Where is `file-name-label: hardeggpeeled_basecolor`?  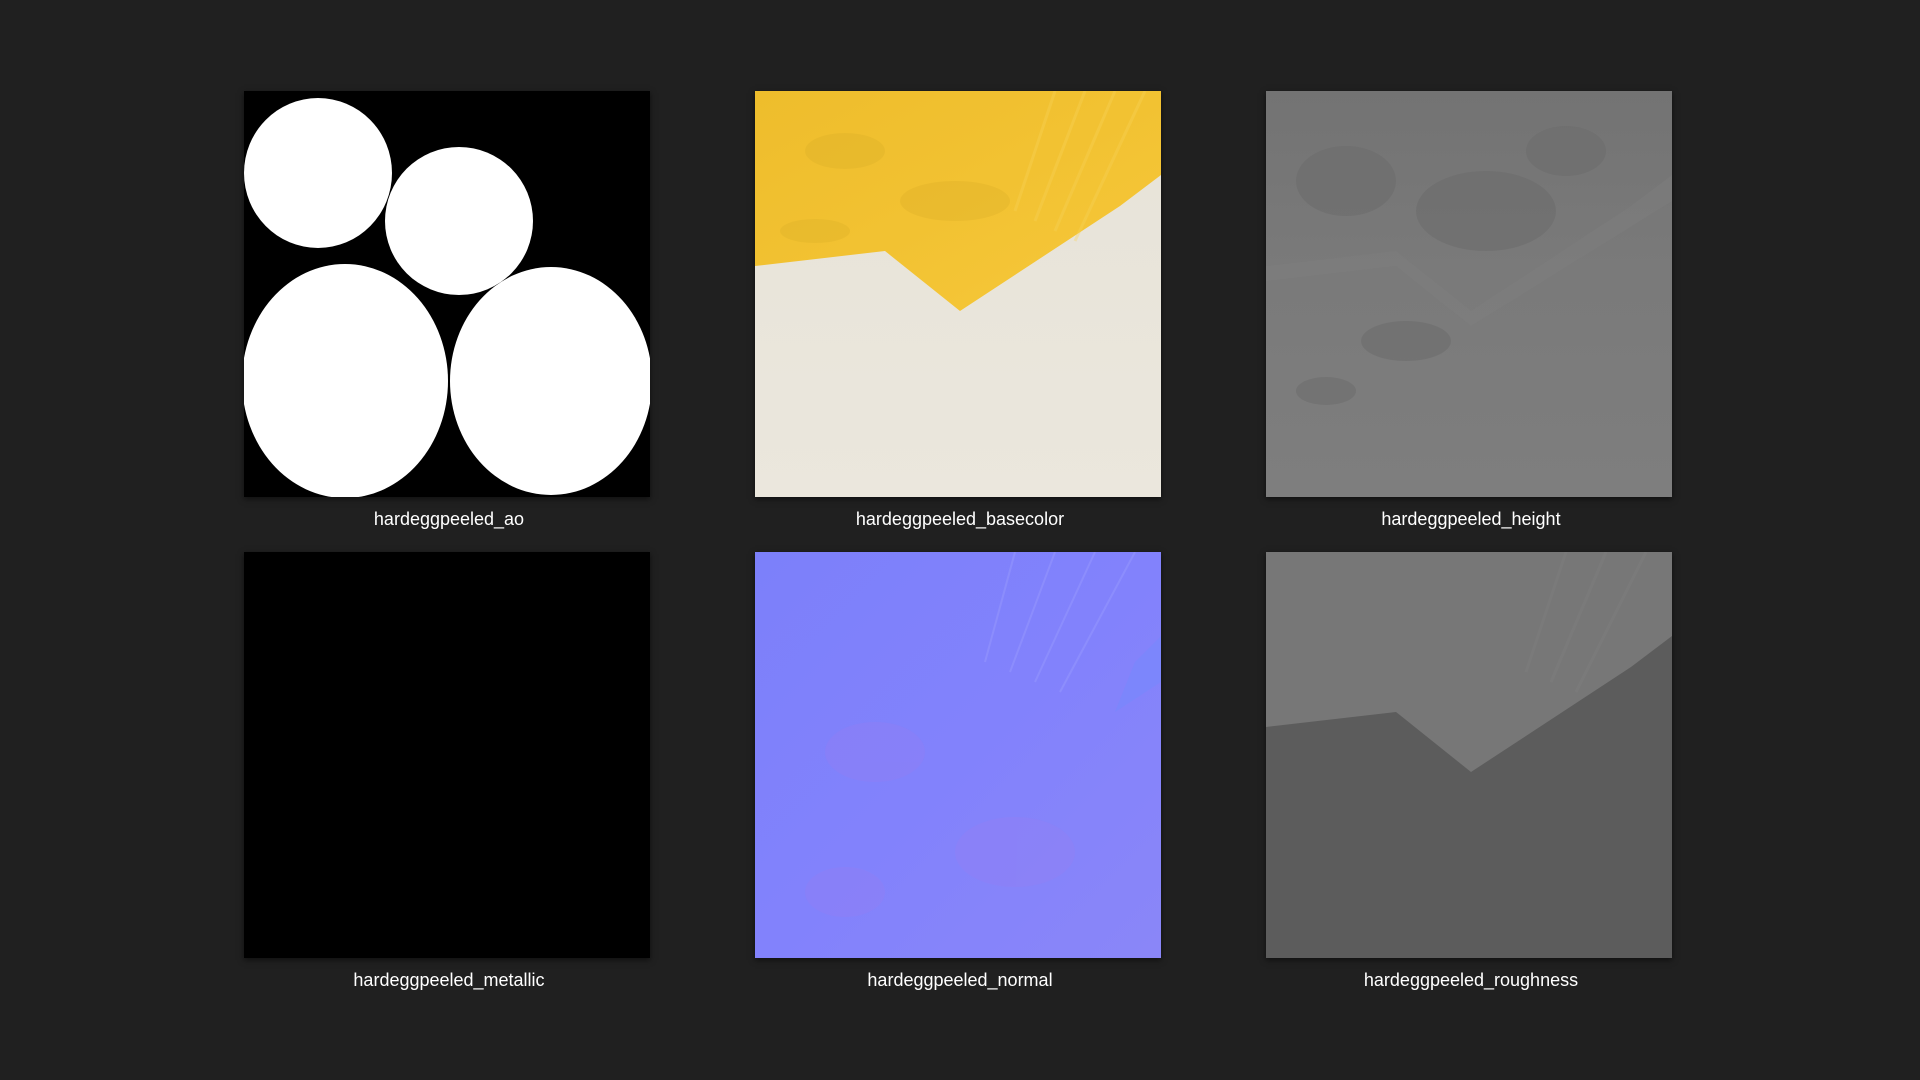
file-name-label: hardeggpeeled_basecolor is located at coordinates (960, 519).